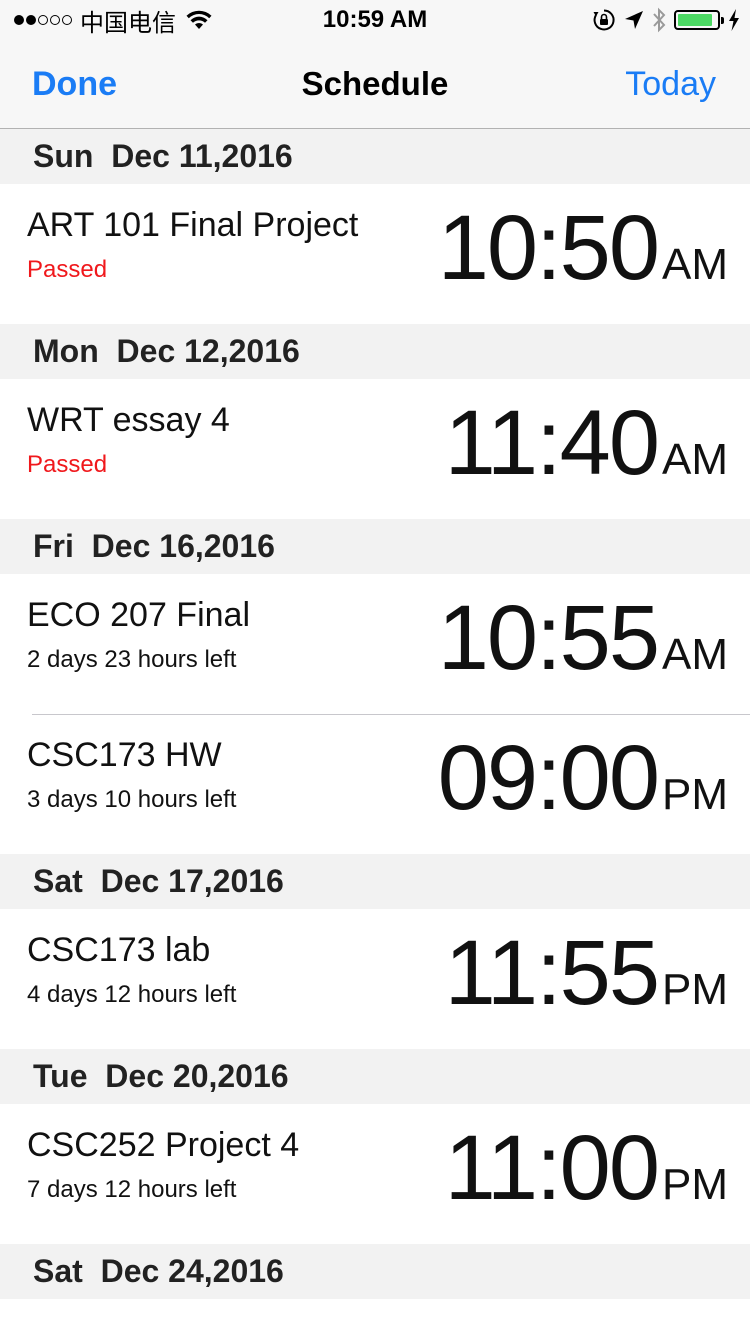 Image resolution: width=750 pixels, height=1334 pixels. I want to click on today-button: Today, so click(670, 84).